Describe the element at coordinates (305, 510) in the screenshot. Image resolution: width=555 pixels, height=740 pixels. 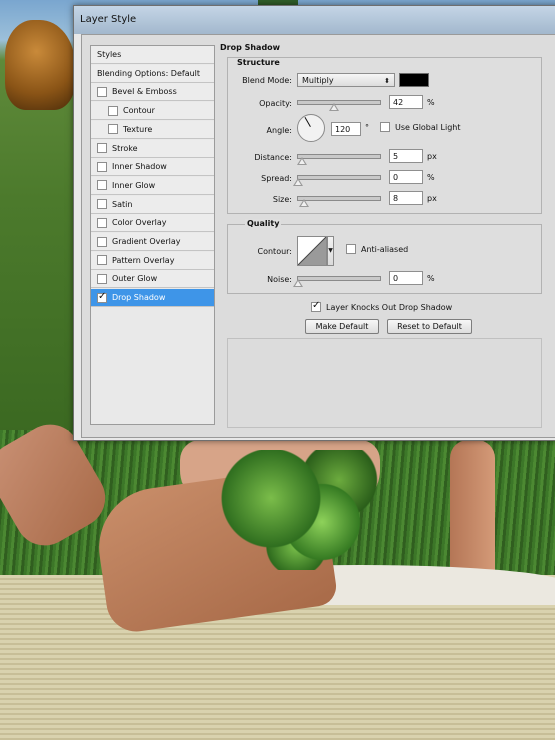
I see `leaves-image` at that location.